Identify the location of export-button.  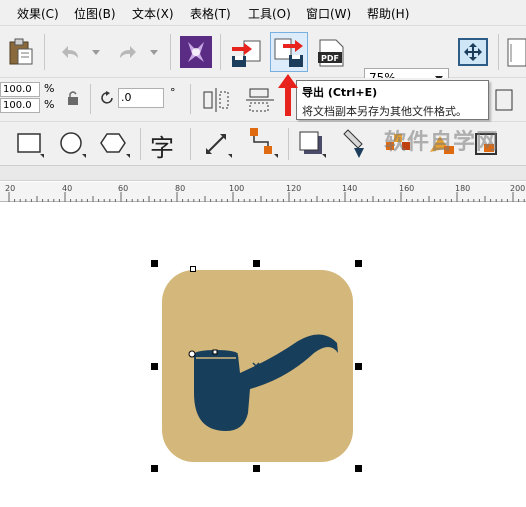
(289, 52).